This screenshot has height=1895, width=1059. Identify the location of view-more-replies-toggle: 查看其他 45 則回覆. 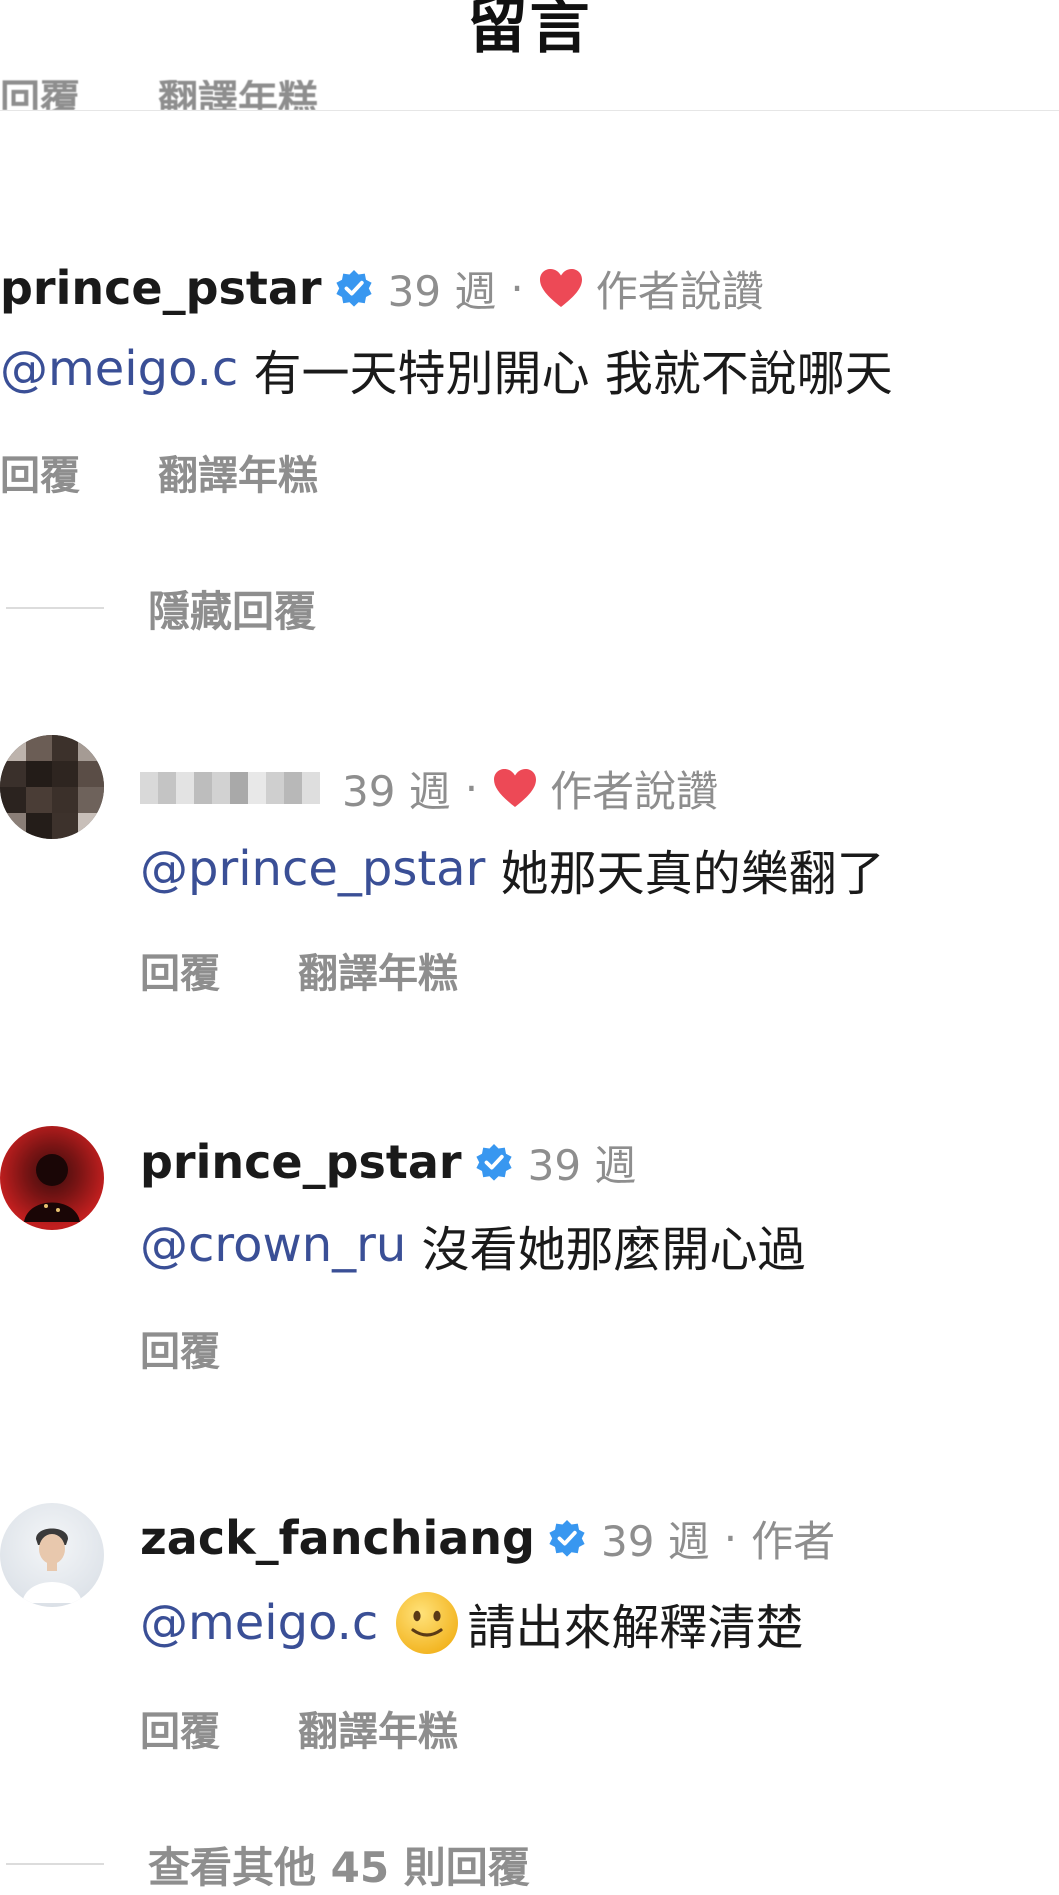
(268, 1864).